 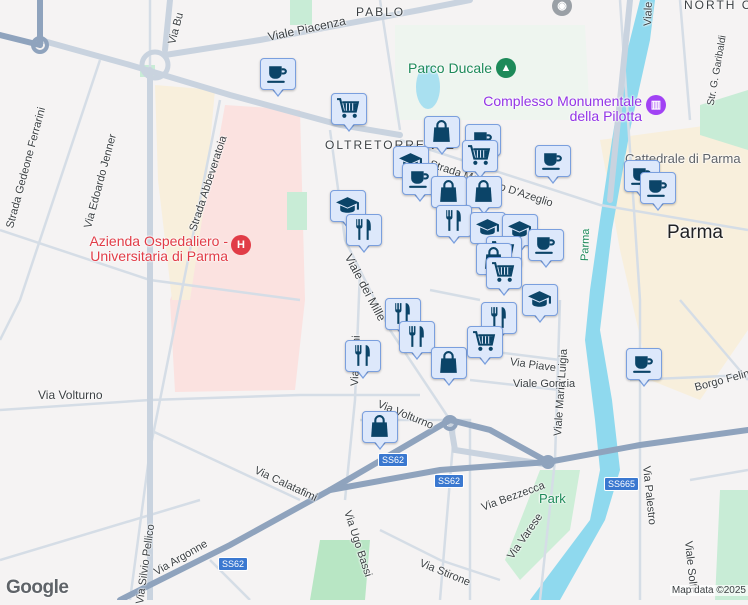 I want to click on district-label: NORTH C, so click(x=716, y=6).